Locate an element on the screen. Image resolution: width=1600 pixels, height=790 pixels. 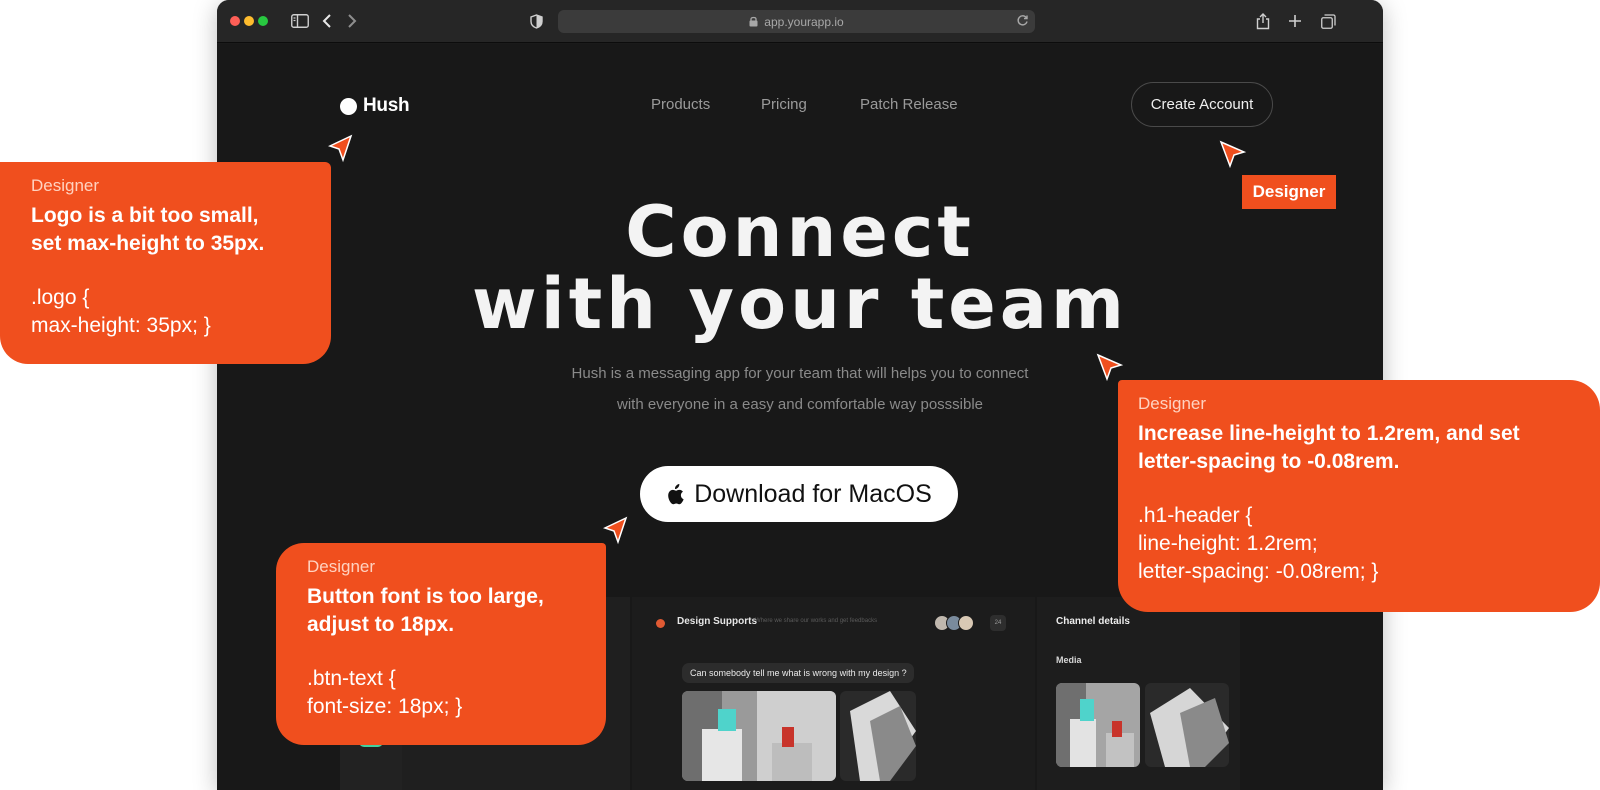
annotation-message-line: adjust to 18px. is located at coordinates (381, 624).